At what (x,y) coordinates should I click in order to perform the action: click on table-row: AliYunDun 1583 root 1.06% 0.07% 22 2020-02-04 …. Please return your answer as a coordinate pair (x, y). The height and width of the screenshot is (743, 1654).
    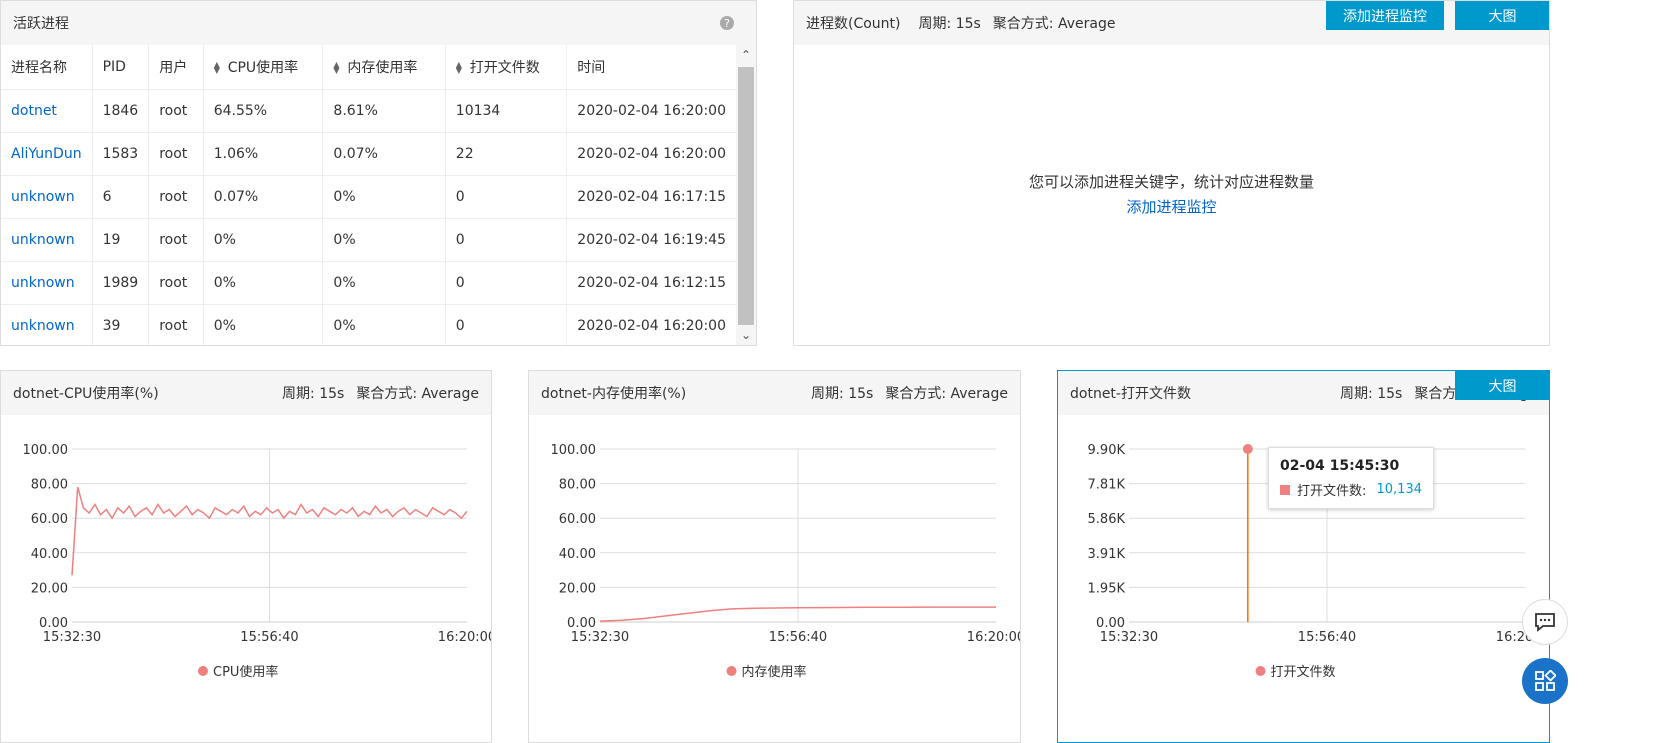
    Looking at the image, I should click on (368, 154).